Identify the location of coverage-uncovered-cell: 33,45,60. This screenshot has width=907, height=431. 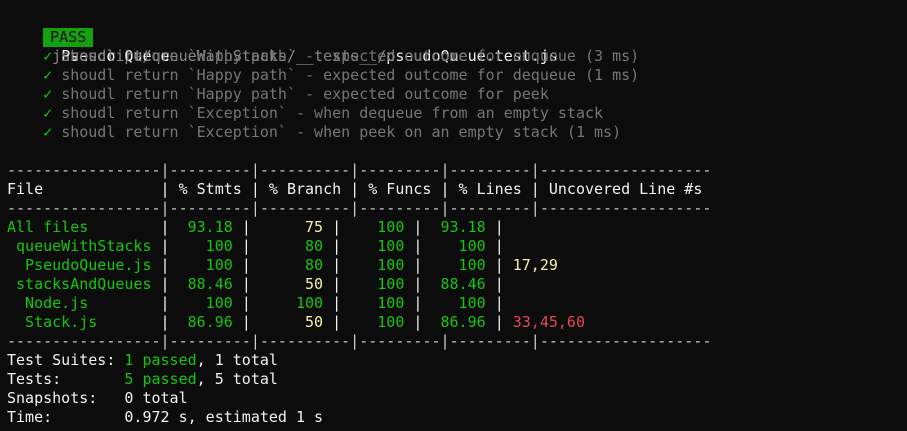
(548, 322).